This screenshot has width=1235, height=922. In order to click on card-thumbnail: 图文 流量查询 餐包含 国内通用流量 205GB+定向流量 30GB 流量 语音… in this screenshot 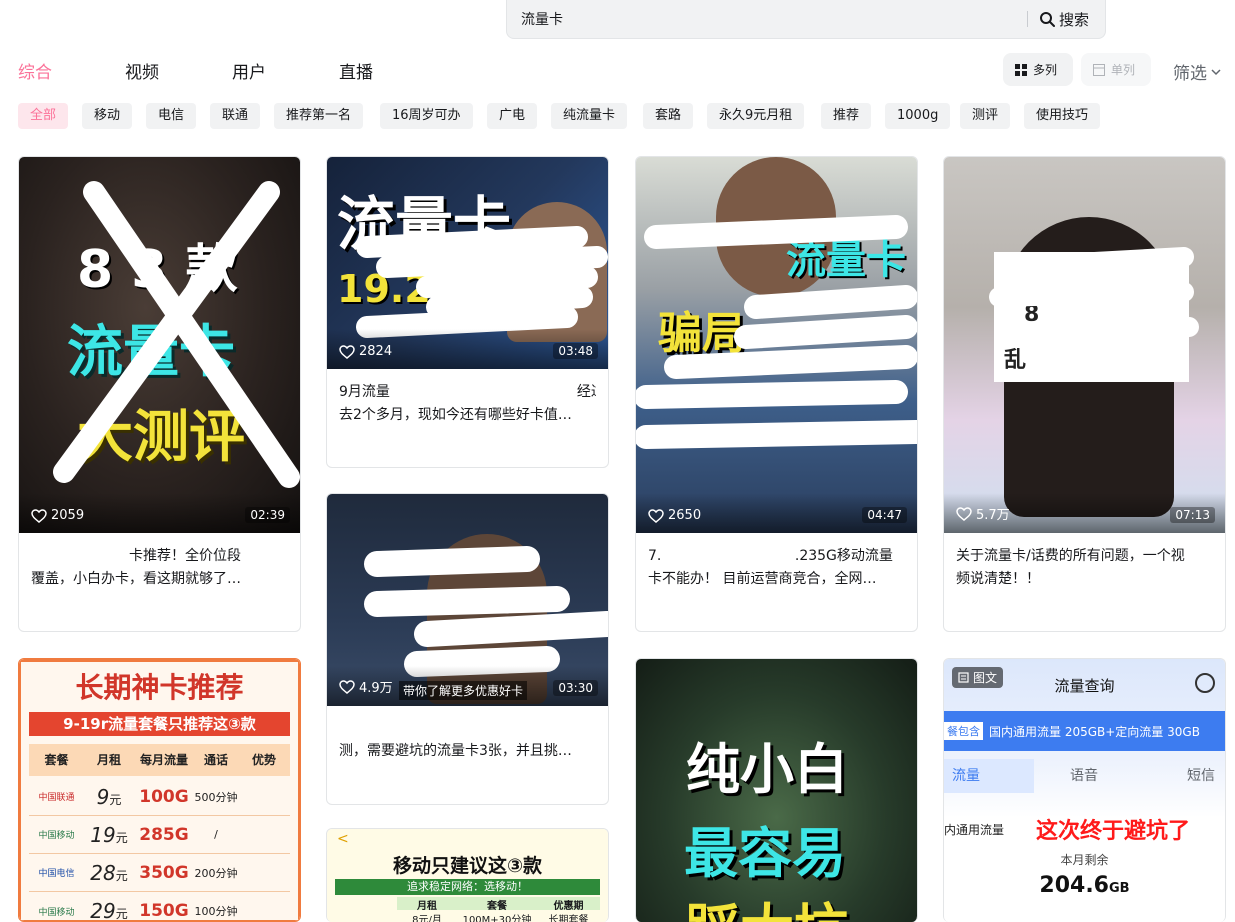, I will do `click(1084, 790)`.